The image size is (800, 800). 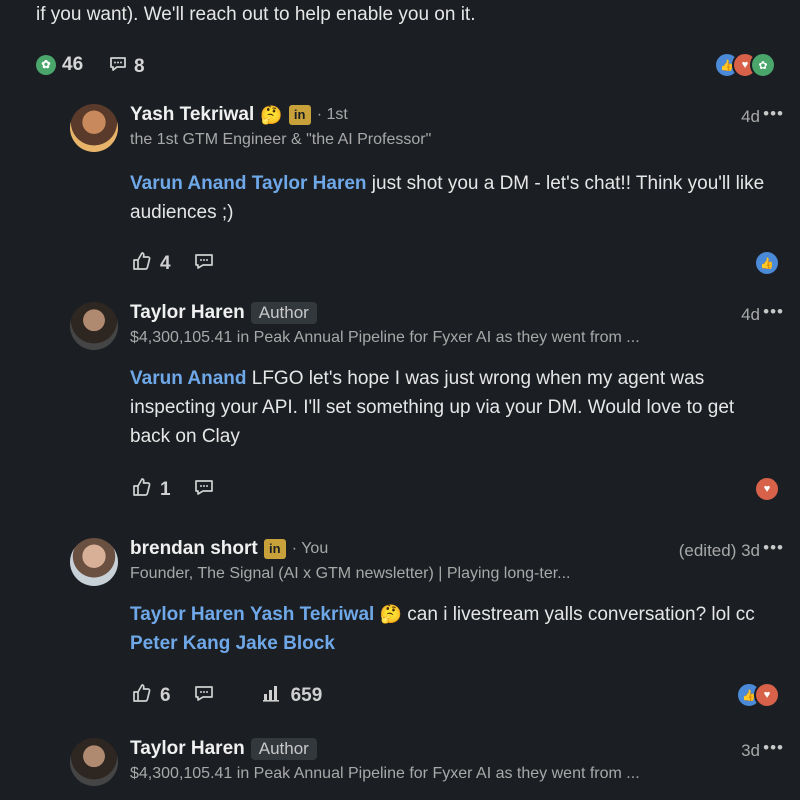 What do you see at coordinates (18, 400) in the screenshot?
I see `left-rail` at bounding box center [18, 400].